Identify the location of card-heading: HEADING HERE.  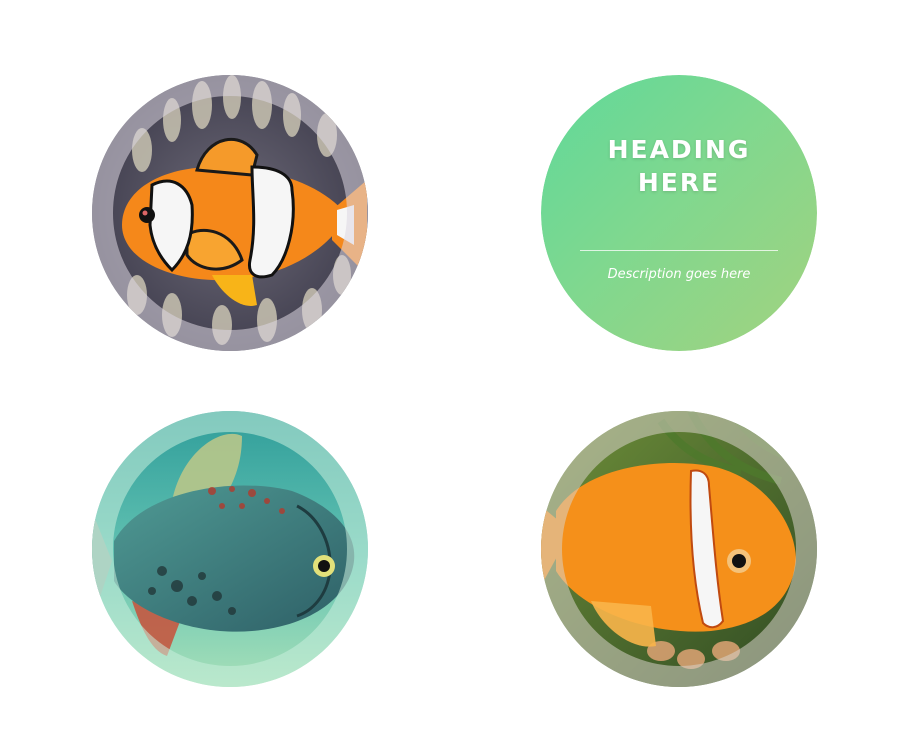
(679, 166).